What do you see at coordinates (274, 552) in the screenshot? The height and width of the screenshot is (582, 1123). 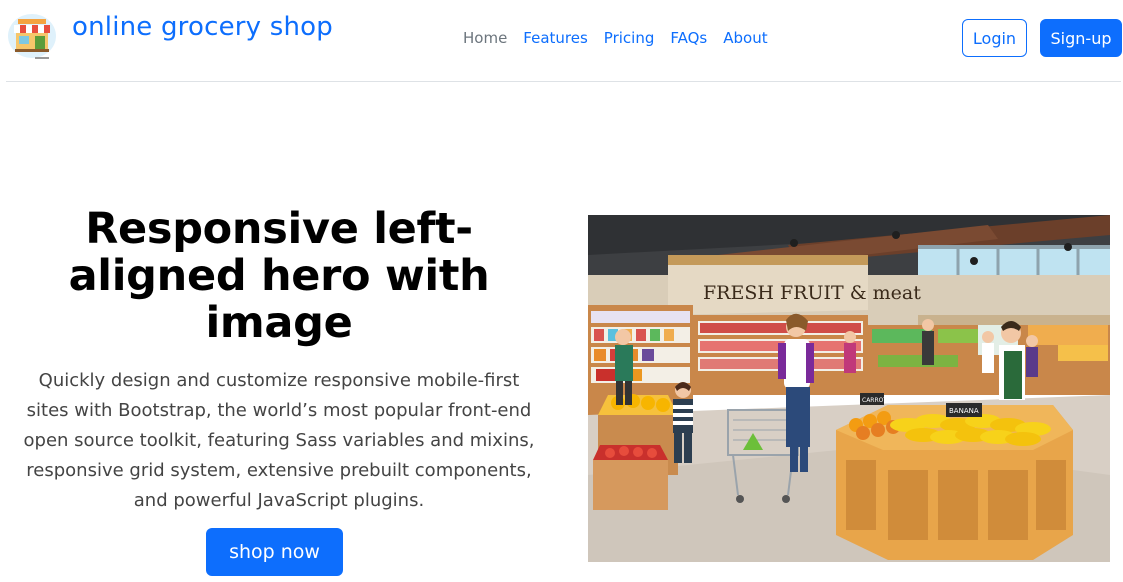 I see `shop-now-button: shop now` at bounding box center [274, 552].